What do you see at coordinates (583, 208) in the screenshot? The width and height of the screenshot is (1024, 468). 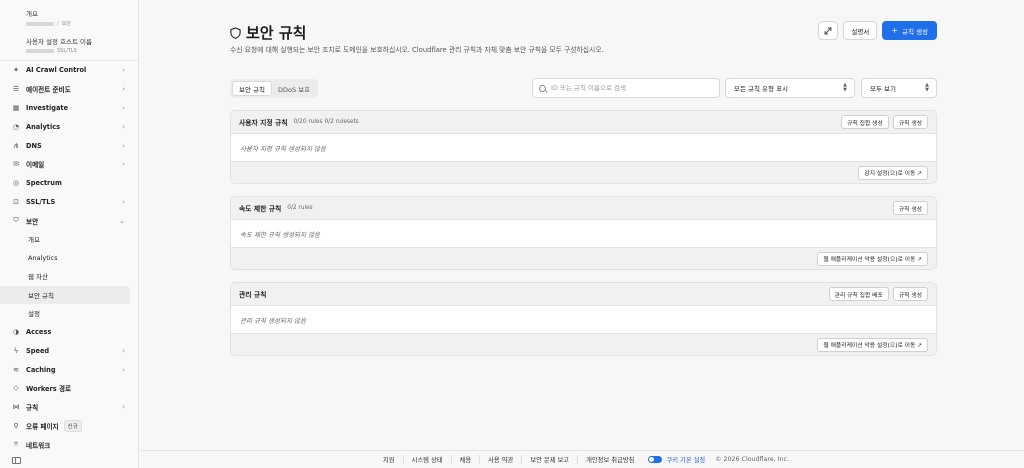 I see `panel-header: 속도 제한 규칙 0/2 rules 규칙 생성` at bounding box center [583, 208].